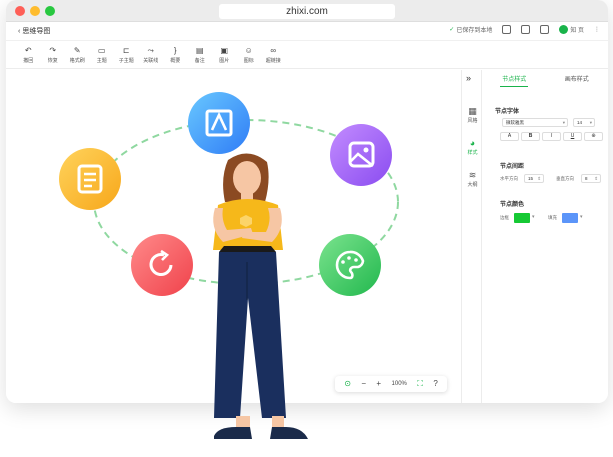 The image size is (613, 457). What do you see at coordinates (361, 155) in the screenshot?
I see `image-bubble-icon` at bounding box center [361, 155].